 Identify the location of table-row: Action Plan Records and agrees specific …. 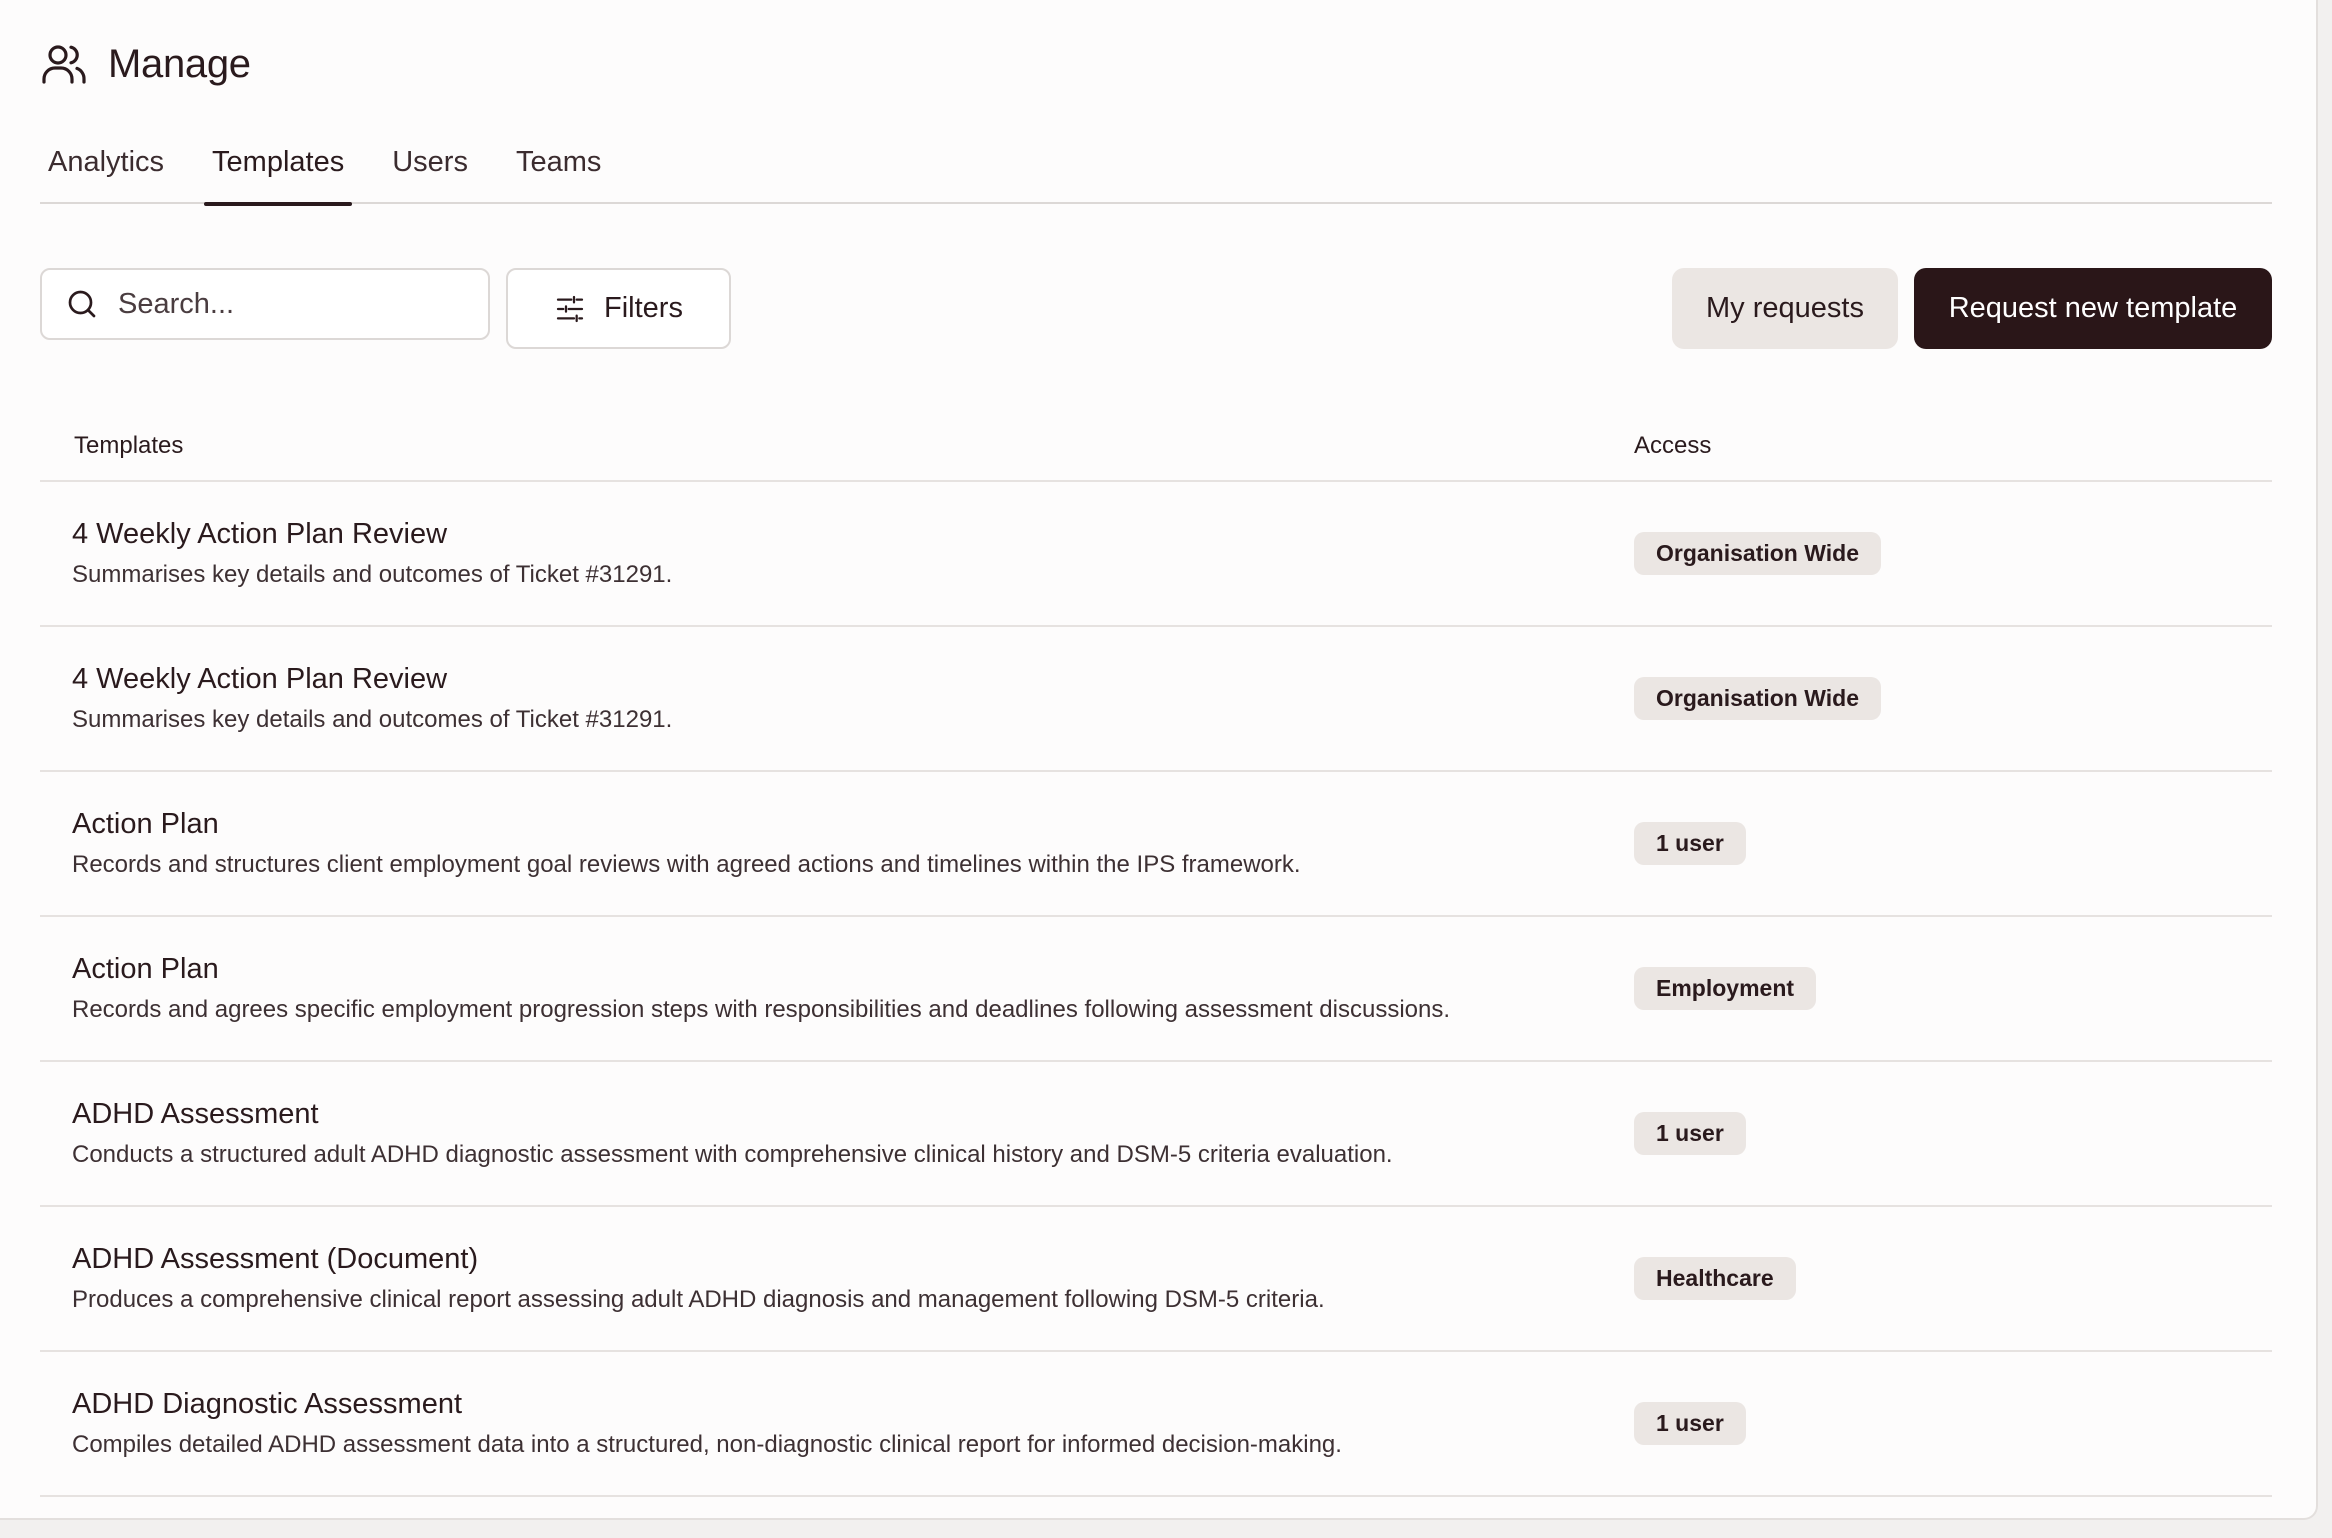
(1156, 989).